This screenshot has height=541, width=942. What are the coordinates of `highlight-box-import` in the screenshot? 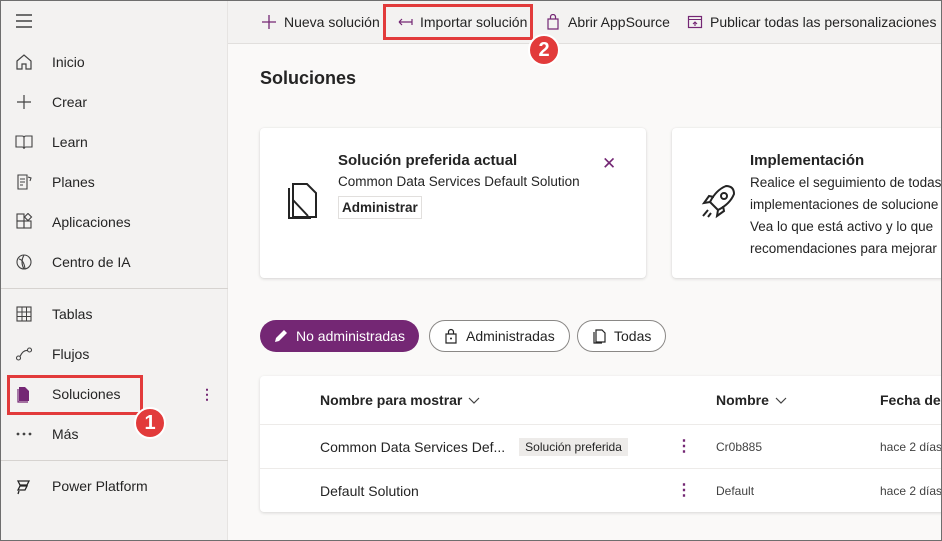 It's located at (458, 22).